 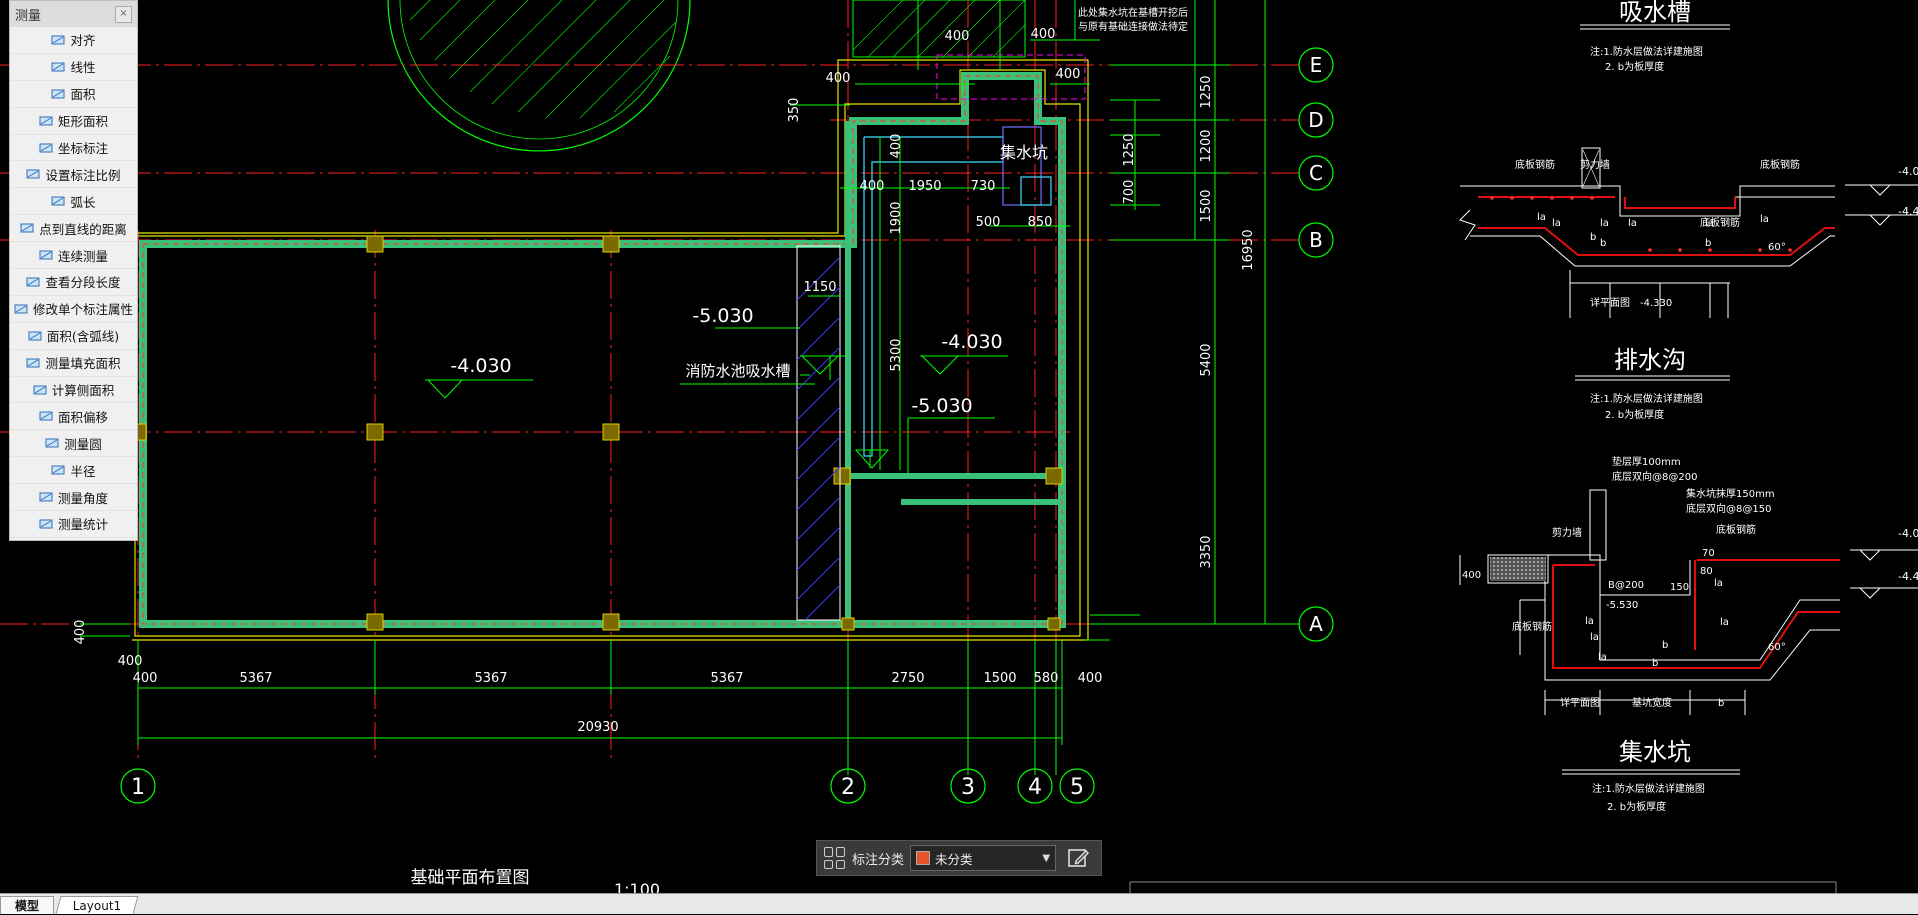 I want to click on tool-arc-length: 弧长, so click(x=73, y=202).